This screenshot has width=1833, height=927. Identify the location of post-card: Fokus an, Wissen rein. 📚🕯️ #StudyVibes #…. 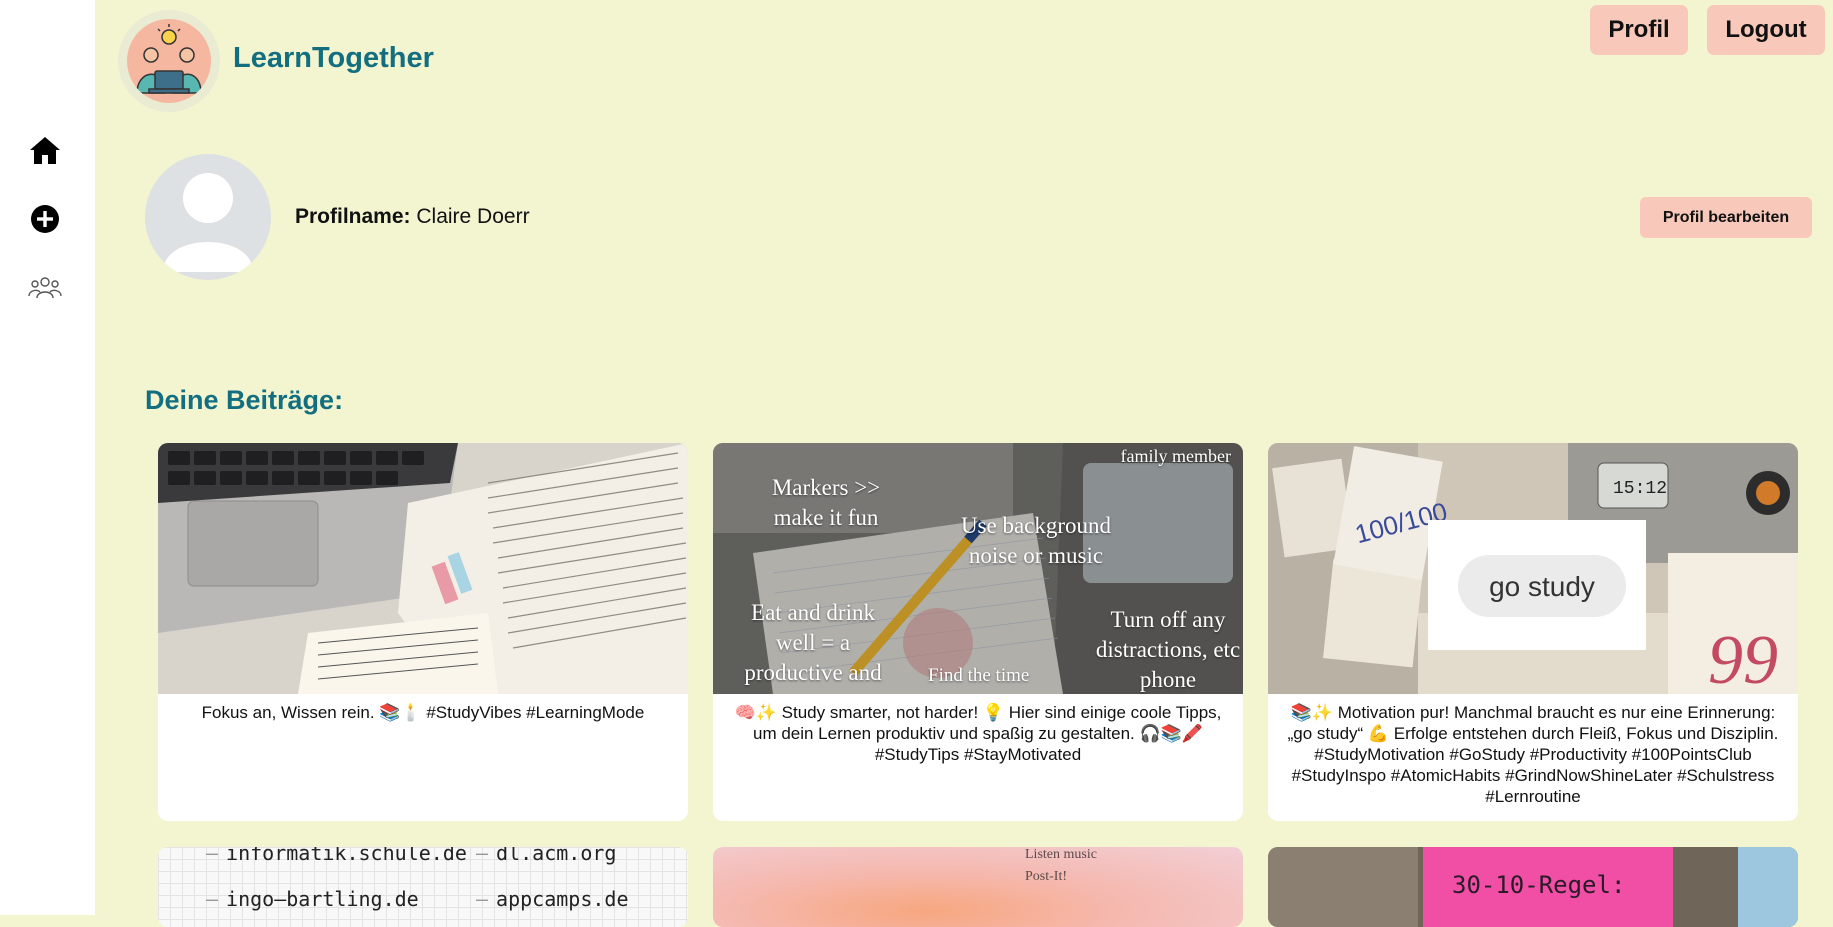
(423, 632).